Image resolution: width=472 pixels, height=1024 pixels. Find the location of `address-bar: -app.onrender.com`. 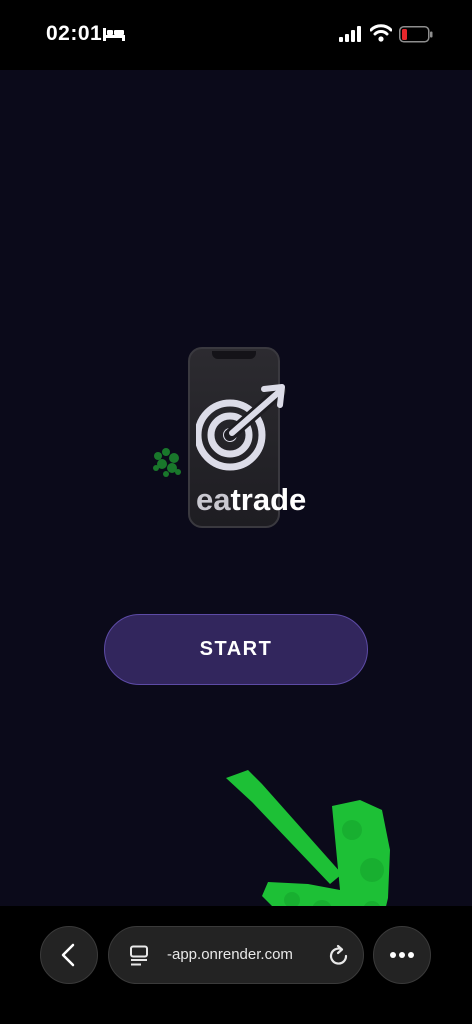

address-bar: -app.onrender.com is located at coordinates (236, 955).